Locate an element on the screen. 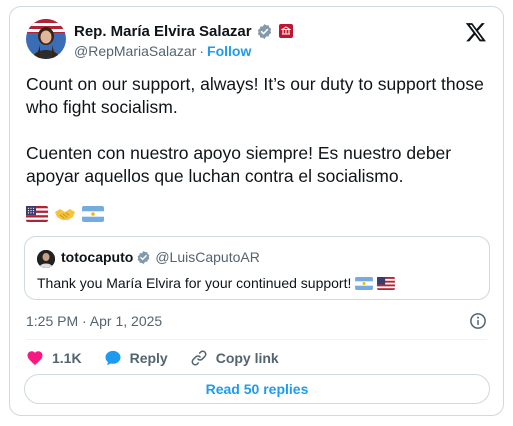  heart-icon is located at coordinates (35, 358).